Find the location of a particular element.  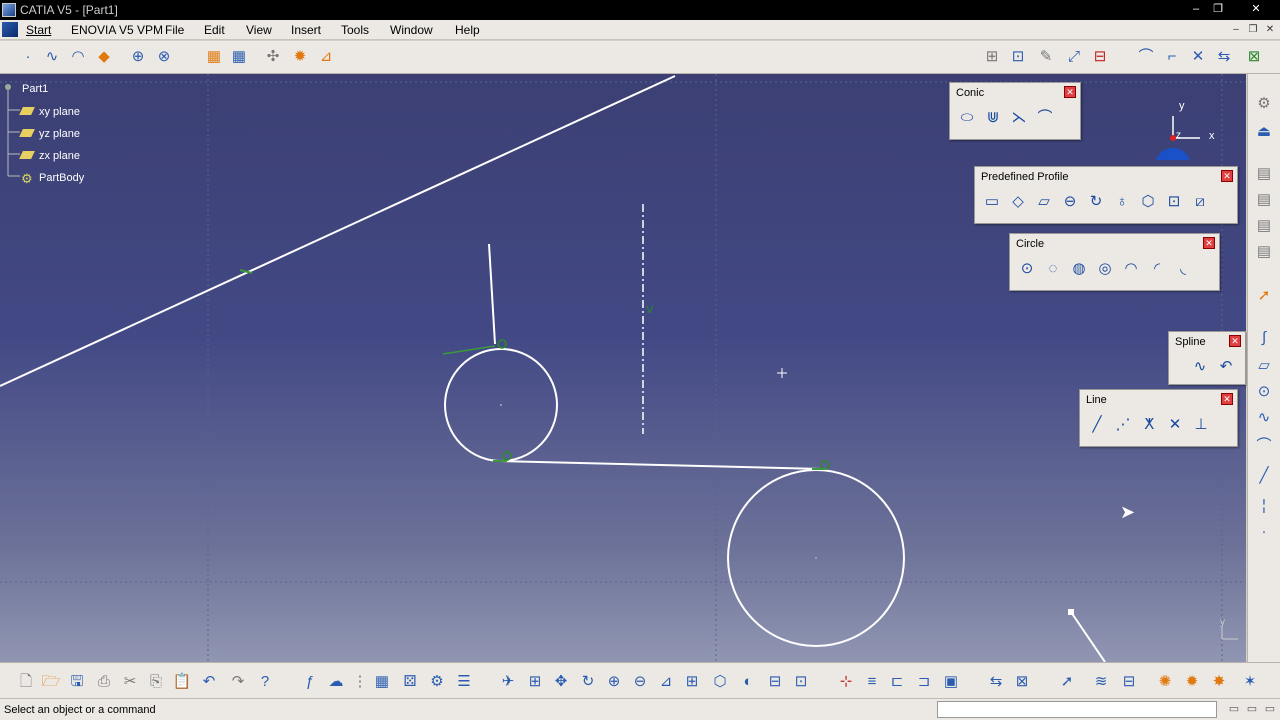

three-point-circle-icon: ◌ is located at coordinates (1053, 269).